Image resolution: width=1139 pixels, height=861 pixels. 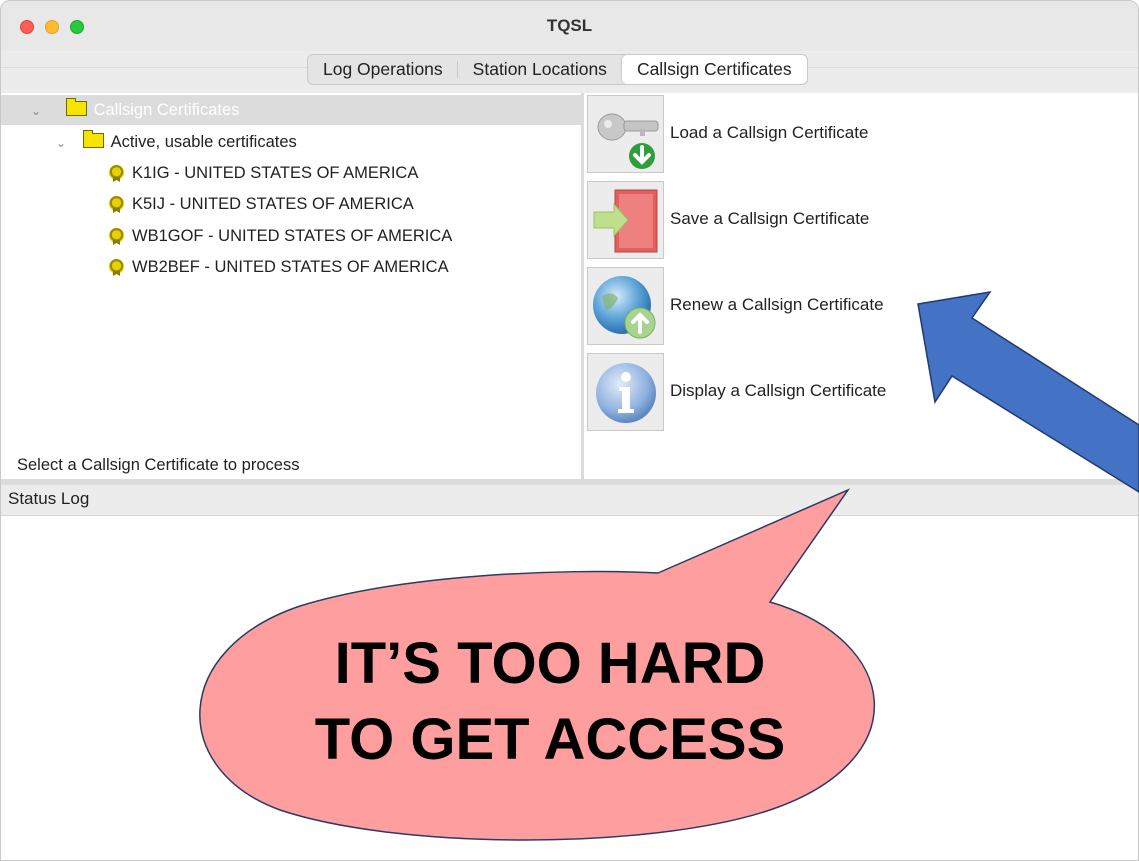 What do you see at coordinates (275, 173) in the screenshot?
I see `certificate-label: K1IG - UNITED STATES OF AMERICA` at bounding box center [275, 173].